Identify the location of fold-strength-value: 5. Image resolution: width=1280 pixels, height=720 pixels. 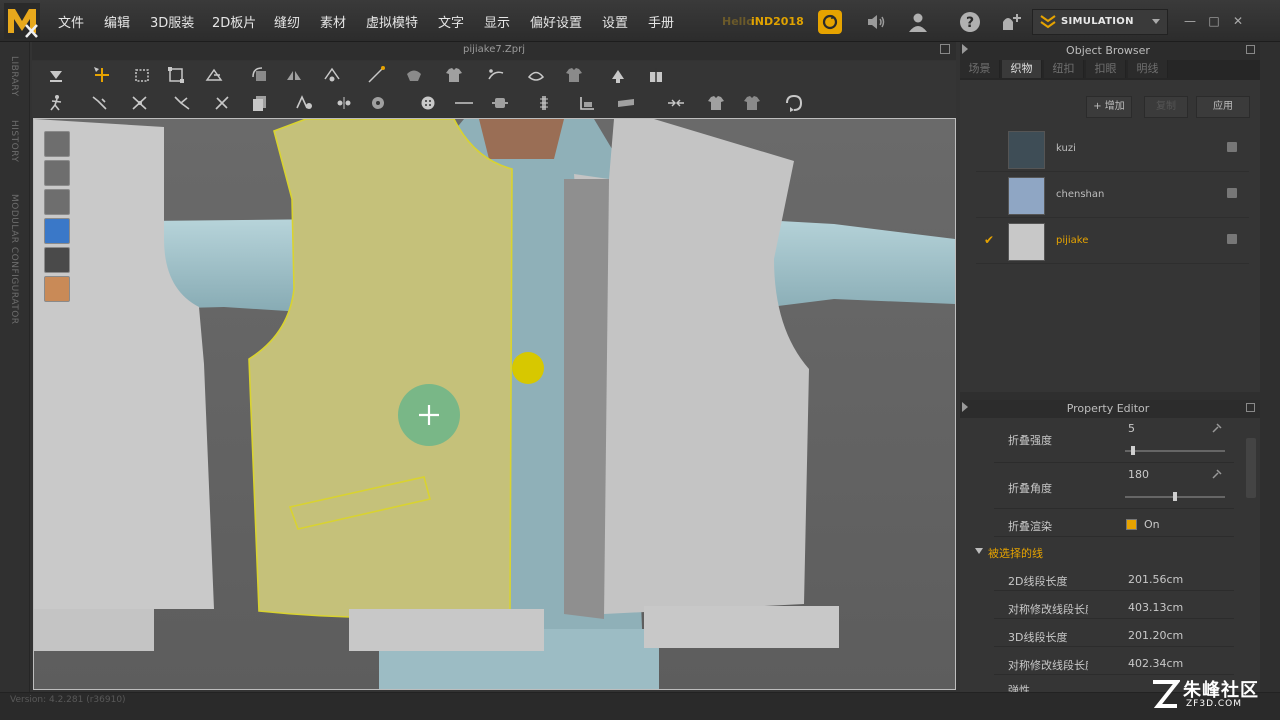
(1131, 428).